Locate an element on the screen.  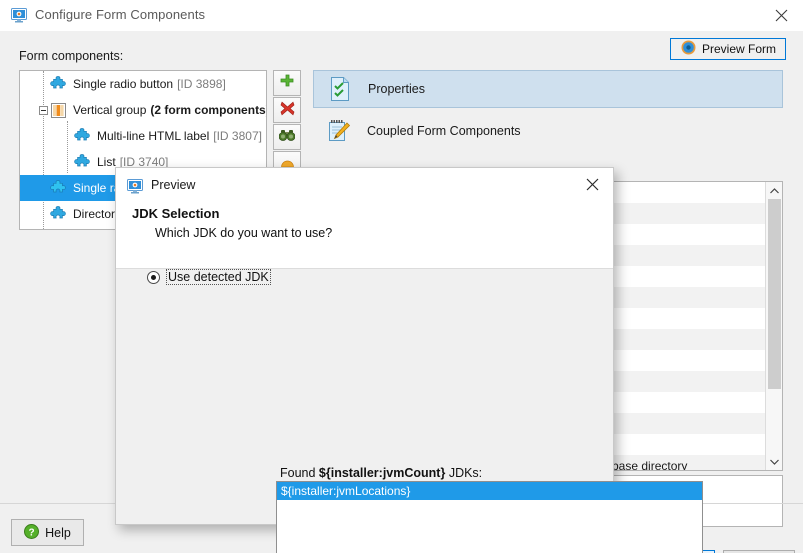
properties-item-label: Properties is located at coordinates (396, 89).